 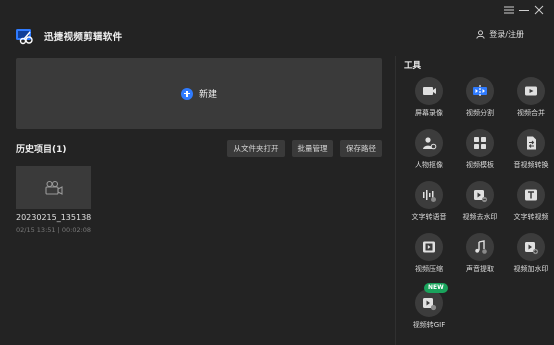 What do you see at coordinates (429, 196) in the screenshot?
I see `text-to-speech-icon` at bounding box center [429, 196].